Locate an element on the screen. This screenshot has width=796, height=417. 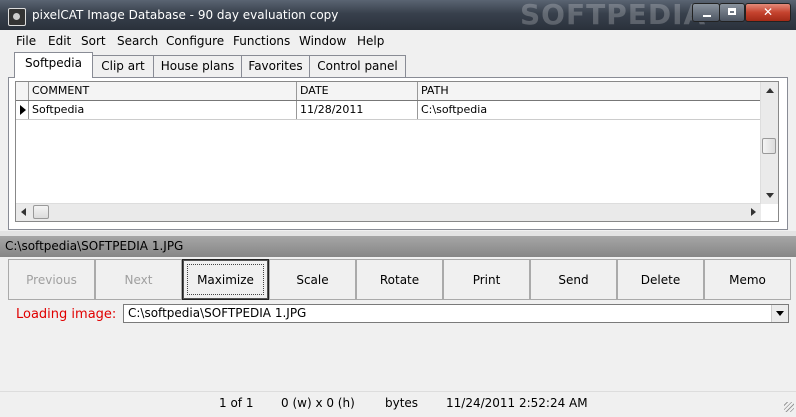
scroll-down-icon is located at coordinates (770, 195).